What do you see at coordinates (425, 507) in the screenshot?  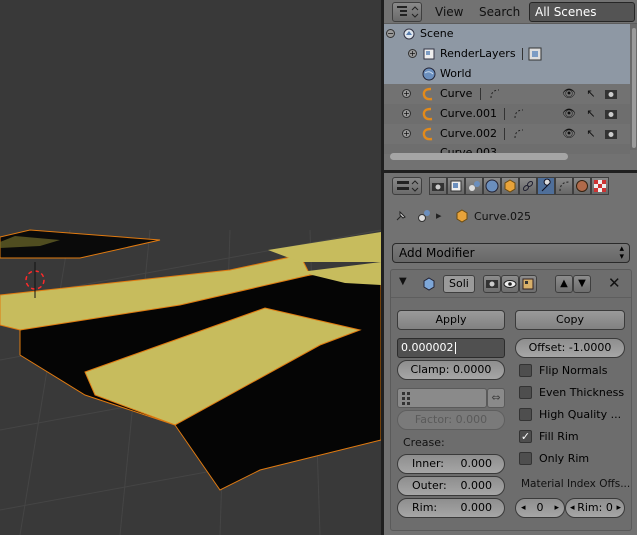 I see `rim-label: Rim:` at bounding box center [425, 507].